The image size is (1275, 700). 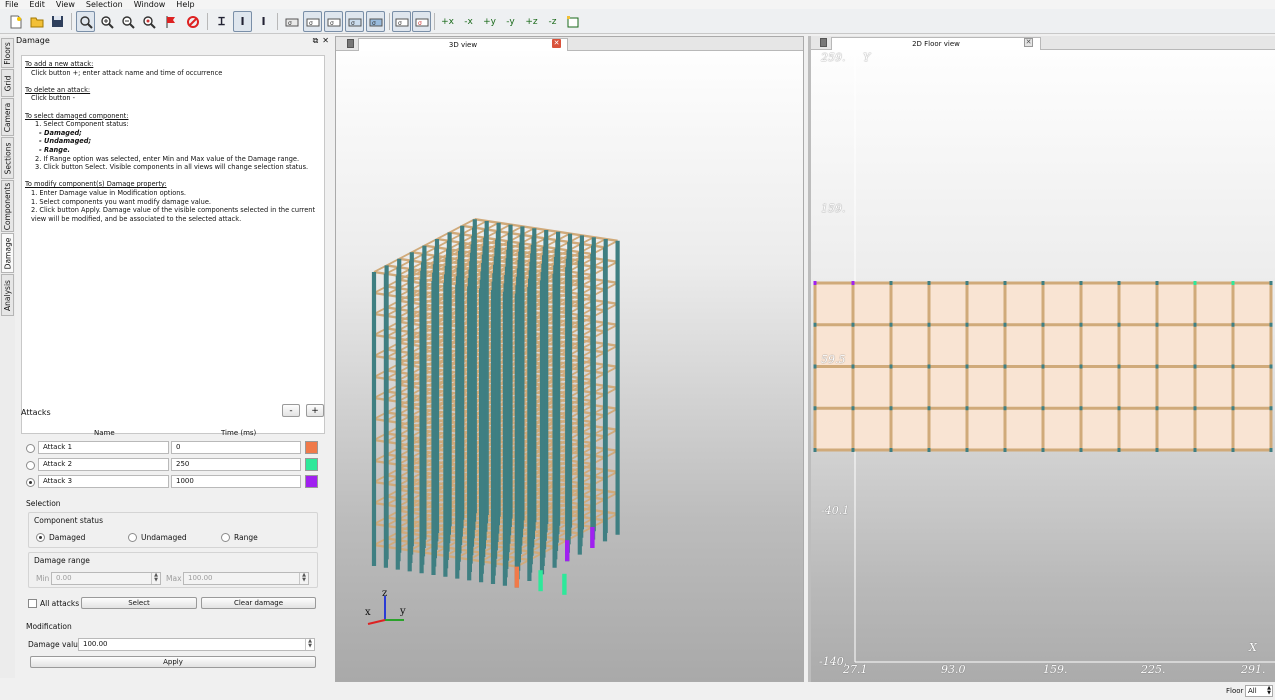 I want to click on menu-file: File, so click(x=12, y=4).